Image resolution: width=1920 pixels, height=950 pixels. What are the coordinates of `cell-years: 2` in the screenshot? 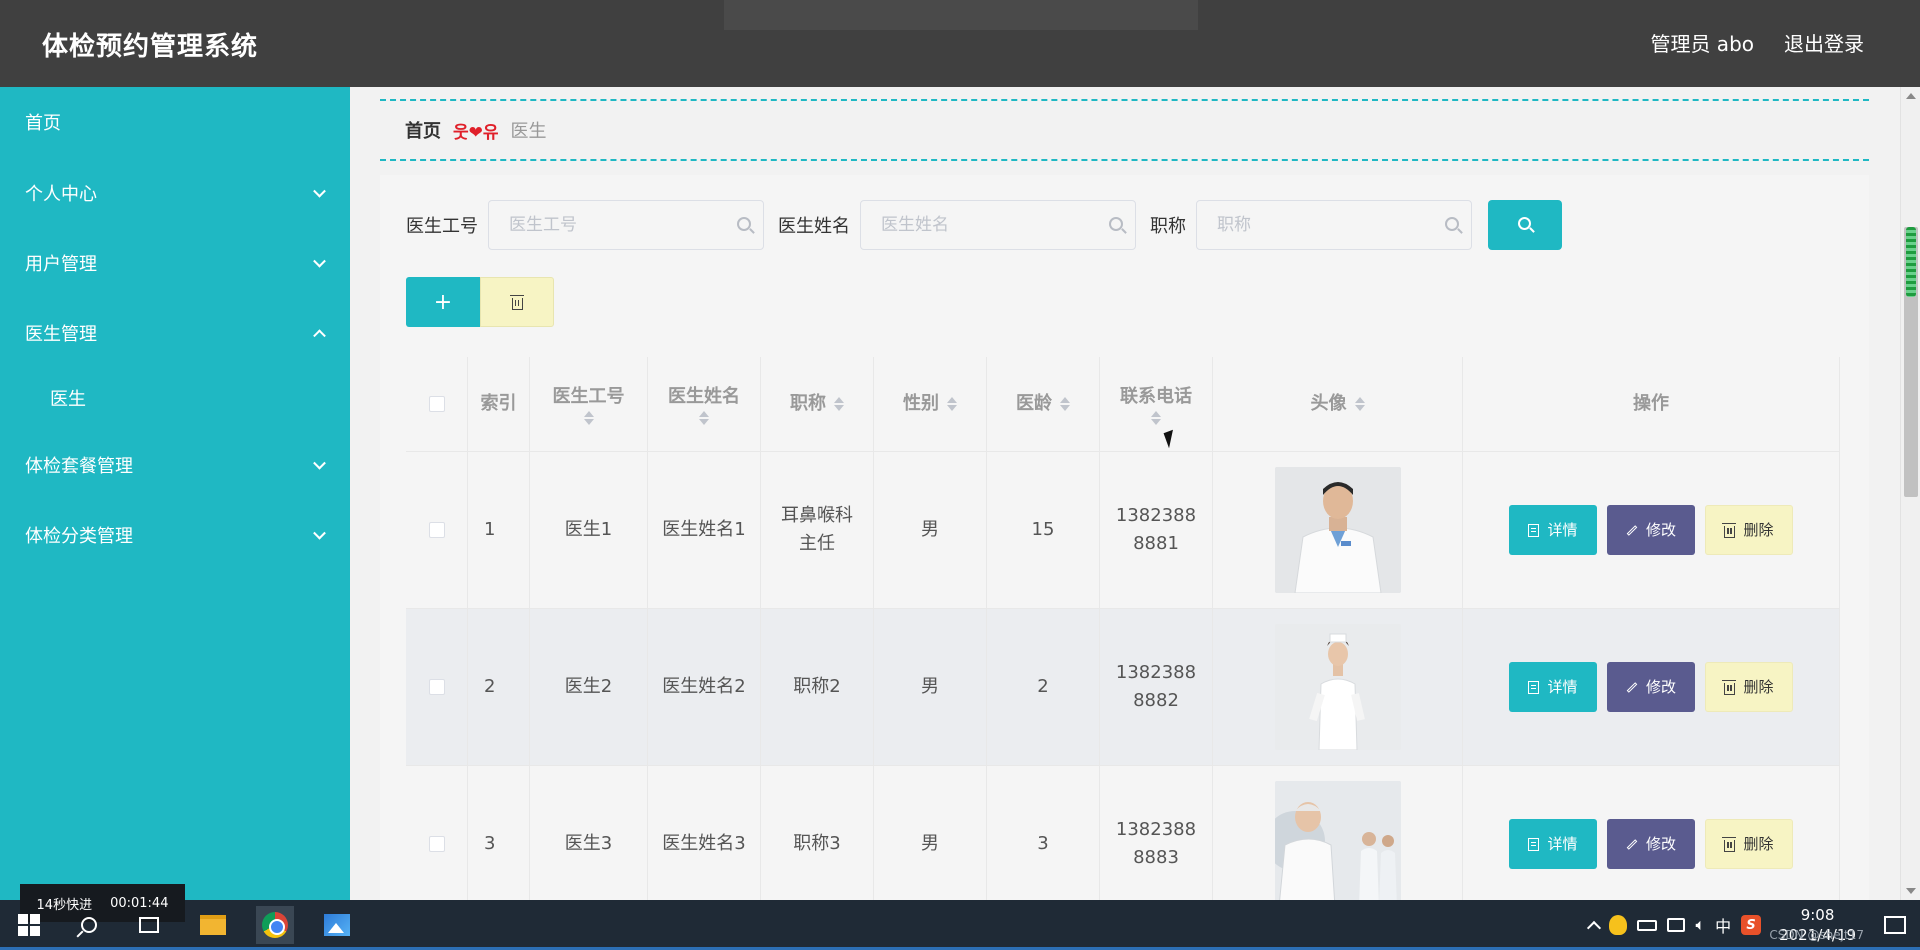 It's located at (1043, 687).